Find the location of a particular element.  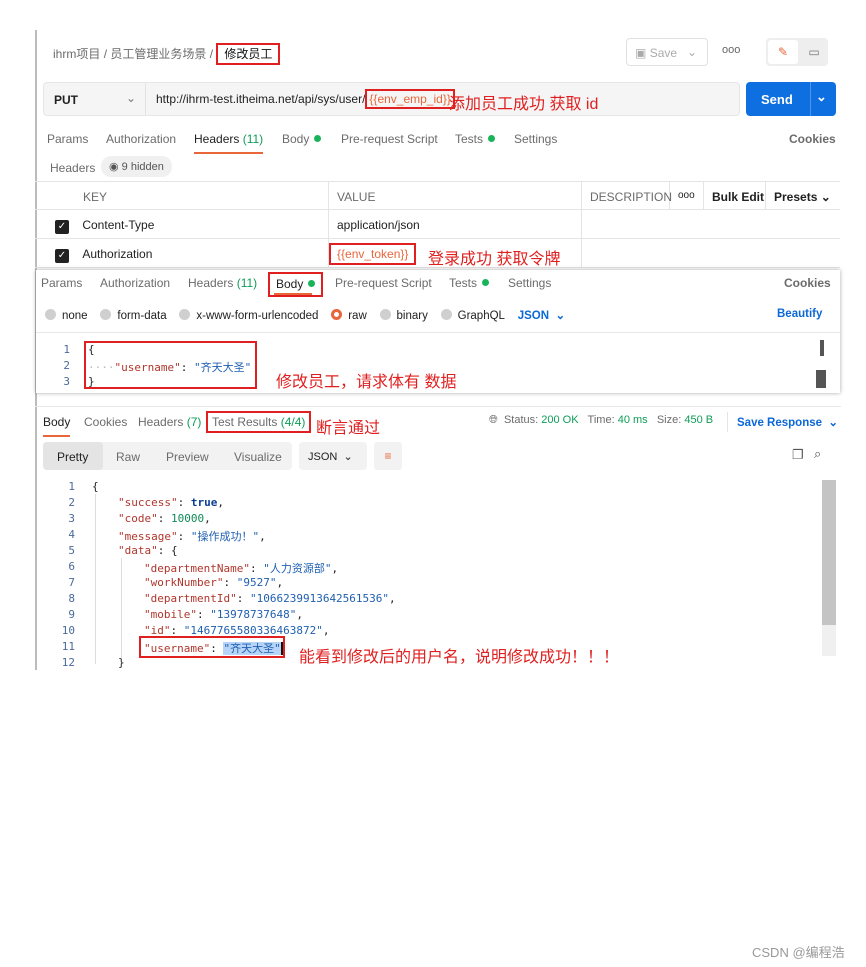

radio-urlencoded: x-www-form-urlencoded is located at coordinates (248, 315).